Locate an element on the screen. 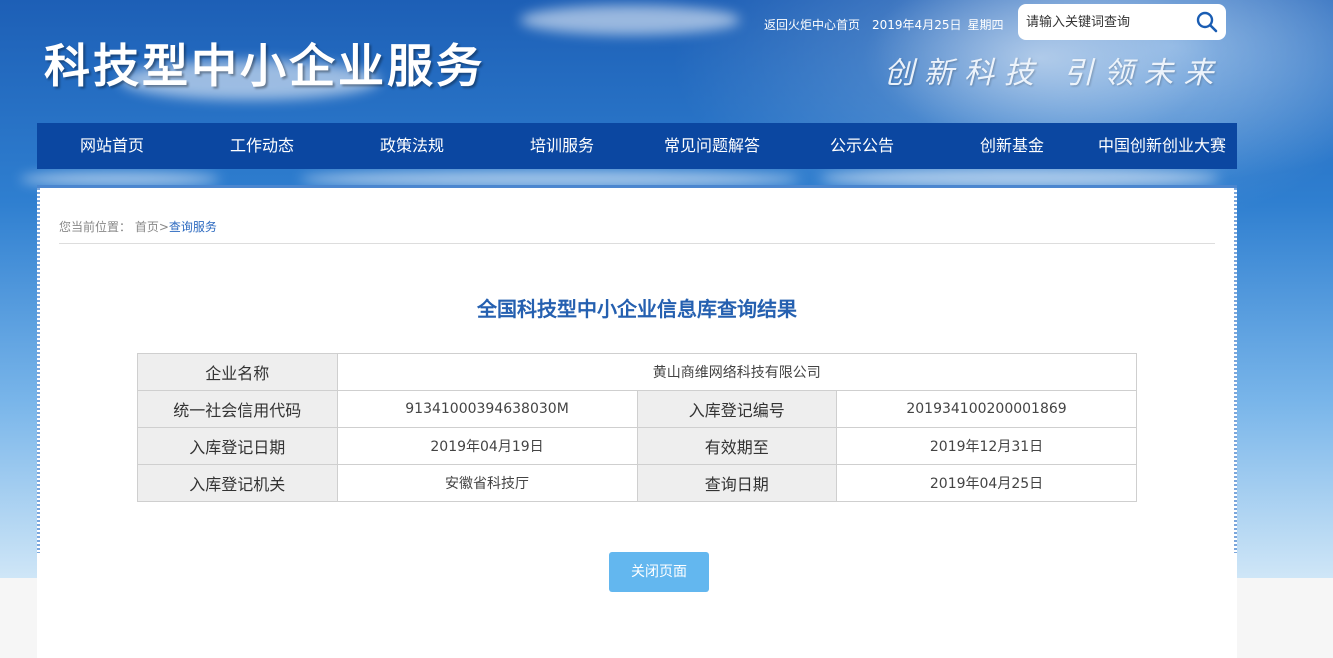 Image resolution: width=1333 pixels, height=658 pixels. search-input is located at coordinates (1106, 22).